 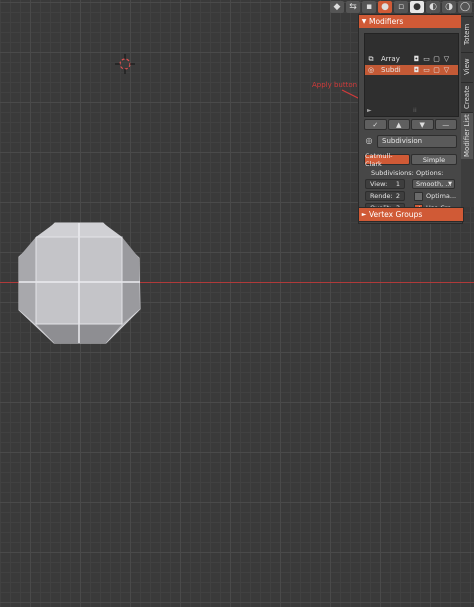 I want to click on collapse-arrow-icon: ▼, so click(x=364, y=21).